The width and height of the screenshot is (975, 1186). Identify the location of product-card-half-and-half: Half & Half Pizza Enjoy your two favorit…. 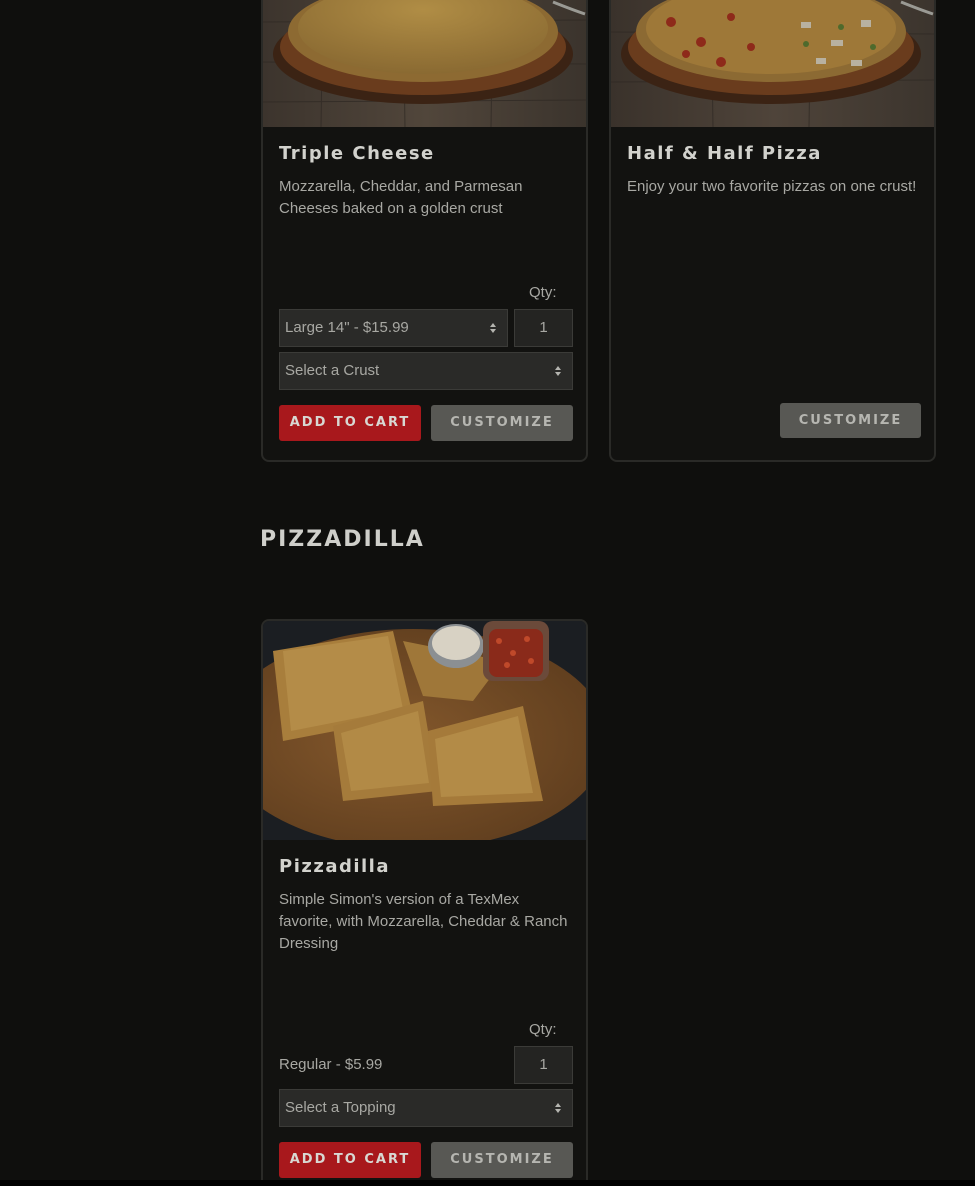
(772, 231).